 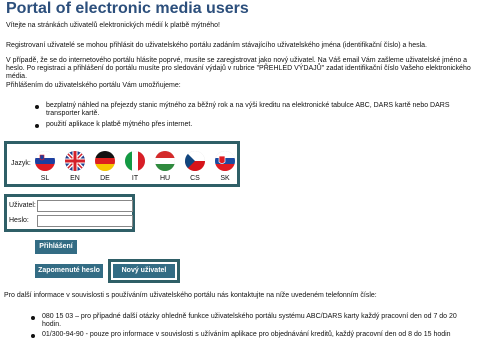 I want to click on language-label: Jazyk:, so click(x=21, y=163).